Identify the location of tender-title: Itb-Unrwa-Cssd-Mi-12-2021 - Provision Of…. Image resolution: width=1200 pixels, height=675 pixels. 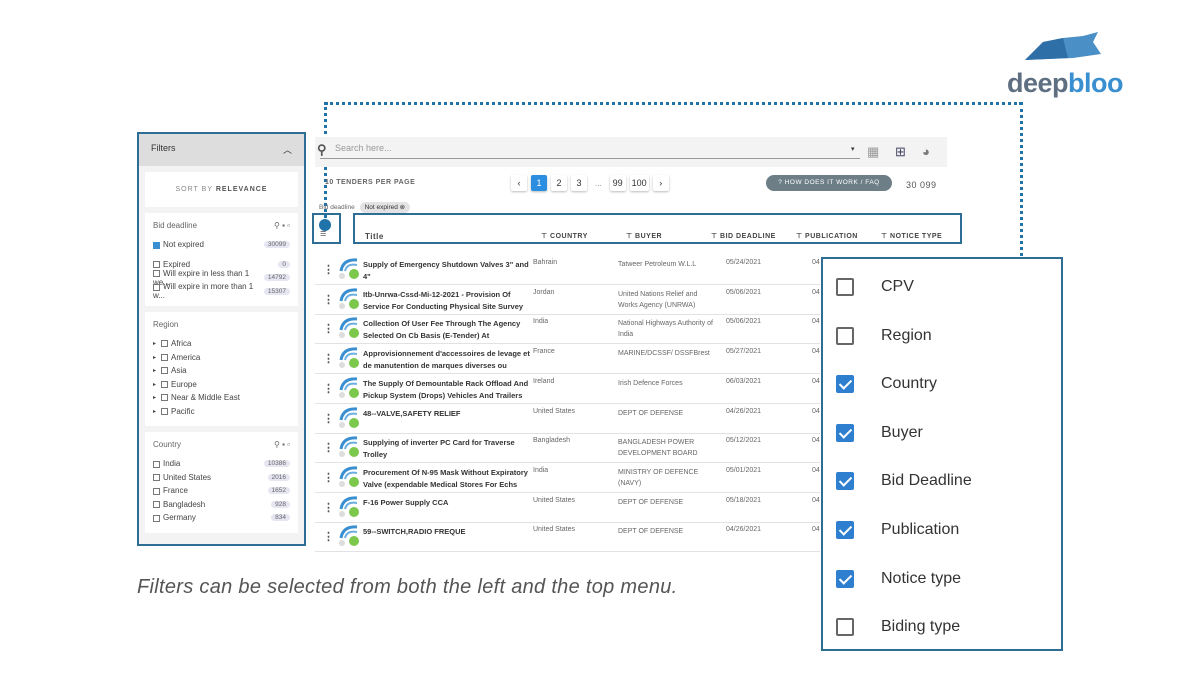
(447, 301).